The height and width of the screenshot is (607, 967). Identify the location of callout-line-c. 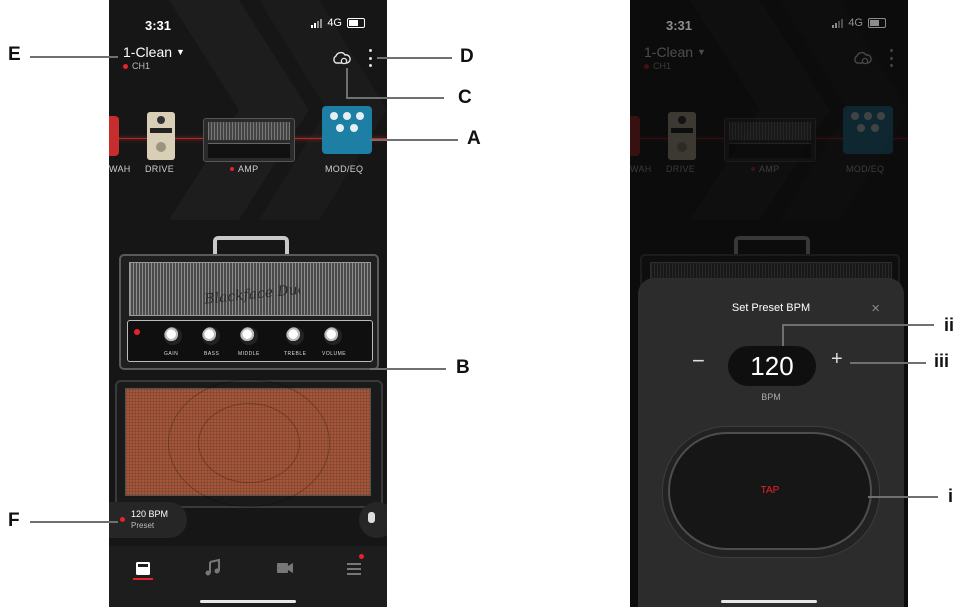
(395, 98).